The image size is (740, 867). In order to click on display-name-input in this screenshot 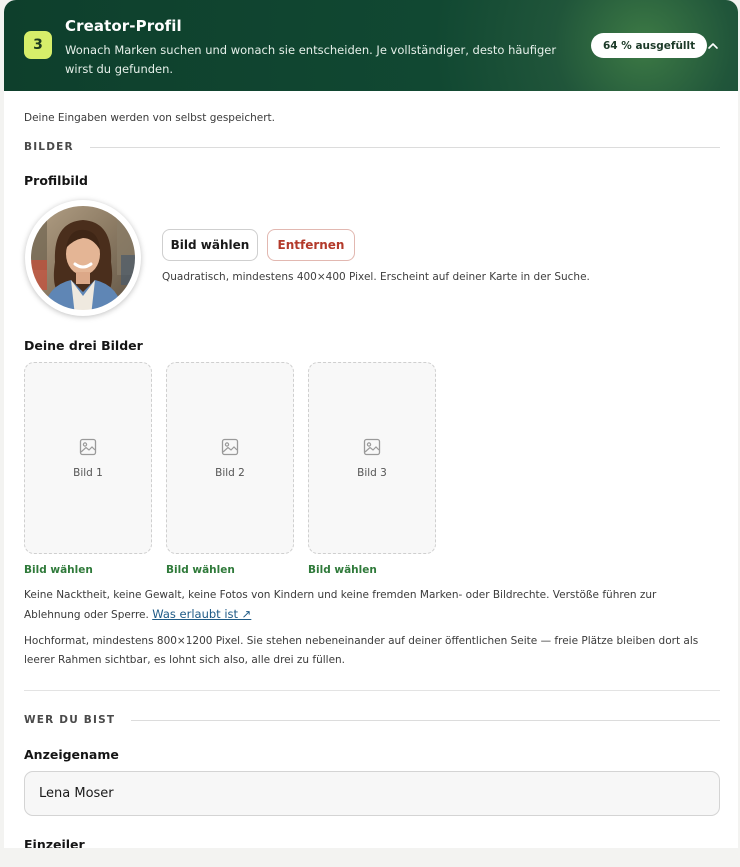, I will do `click(372, 793)`.